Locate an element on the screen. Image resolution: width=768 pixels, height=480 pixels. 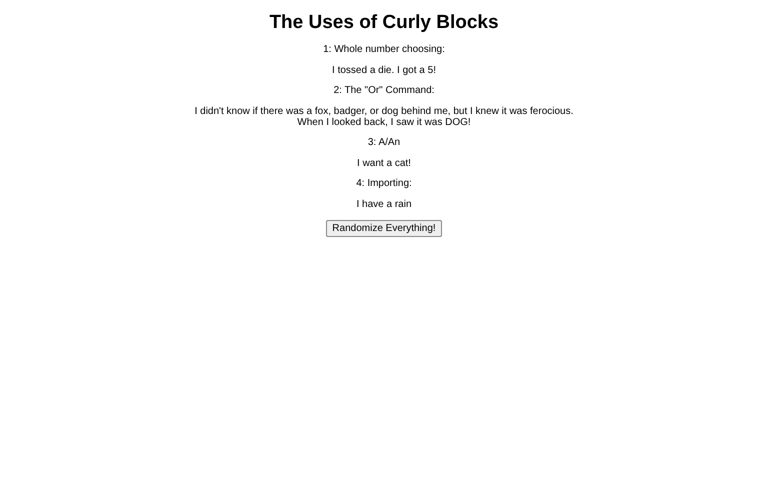
section-text: I didn't know if there was a fox, badger, or dog behind me, but I knew it was ferocious. When I looked back, I saw it was DOG! is located at coordinates (384, 117).